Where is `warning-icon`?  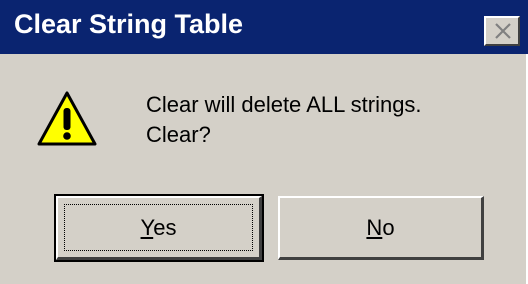 warning-icon is located at coordinates (67, 118).